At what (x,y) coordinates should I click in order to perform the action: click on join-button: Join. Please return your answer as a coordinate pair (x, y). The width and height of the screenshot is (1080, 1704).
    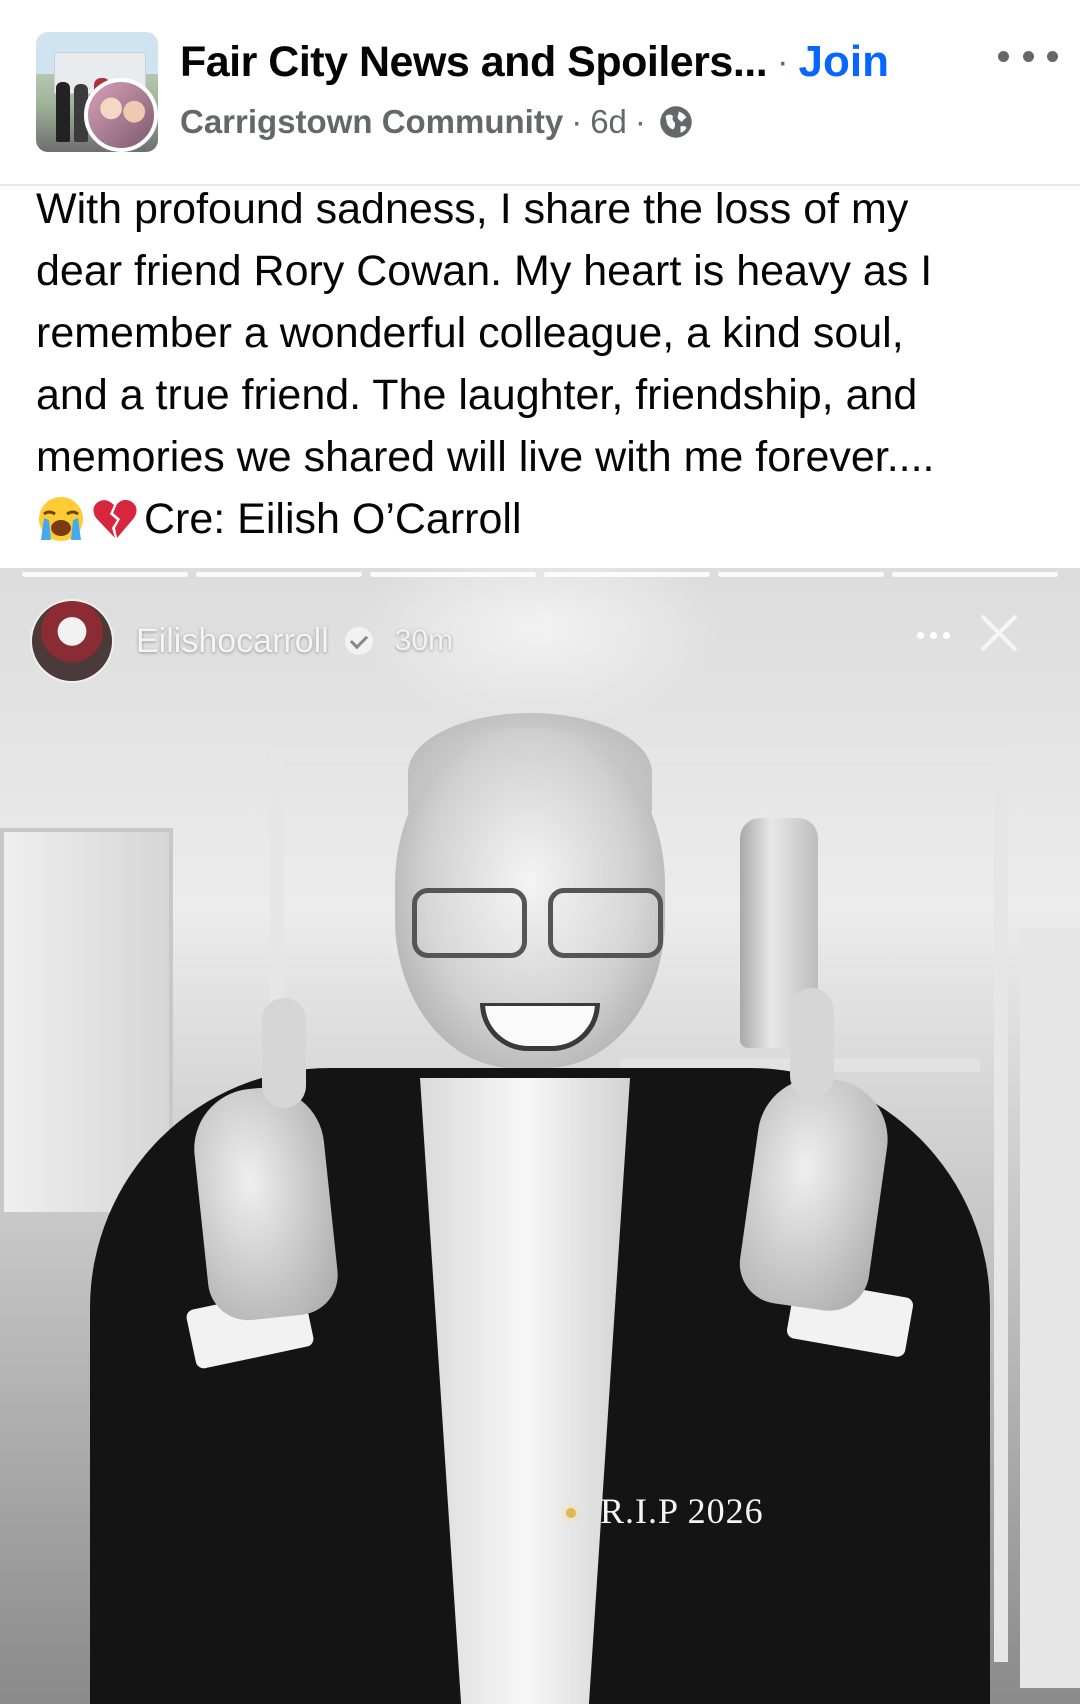
    Looking at the image, I should click on (844, 62).